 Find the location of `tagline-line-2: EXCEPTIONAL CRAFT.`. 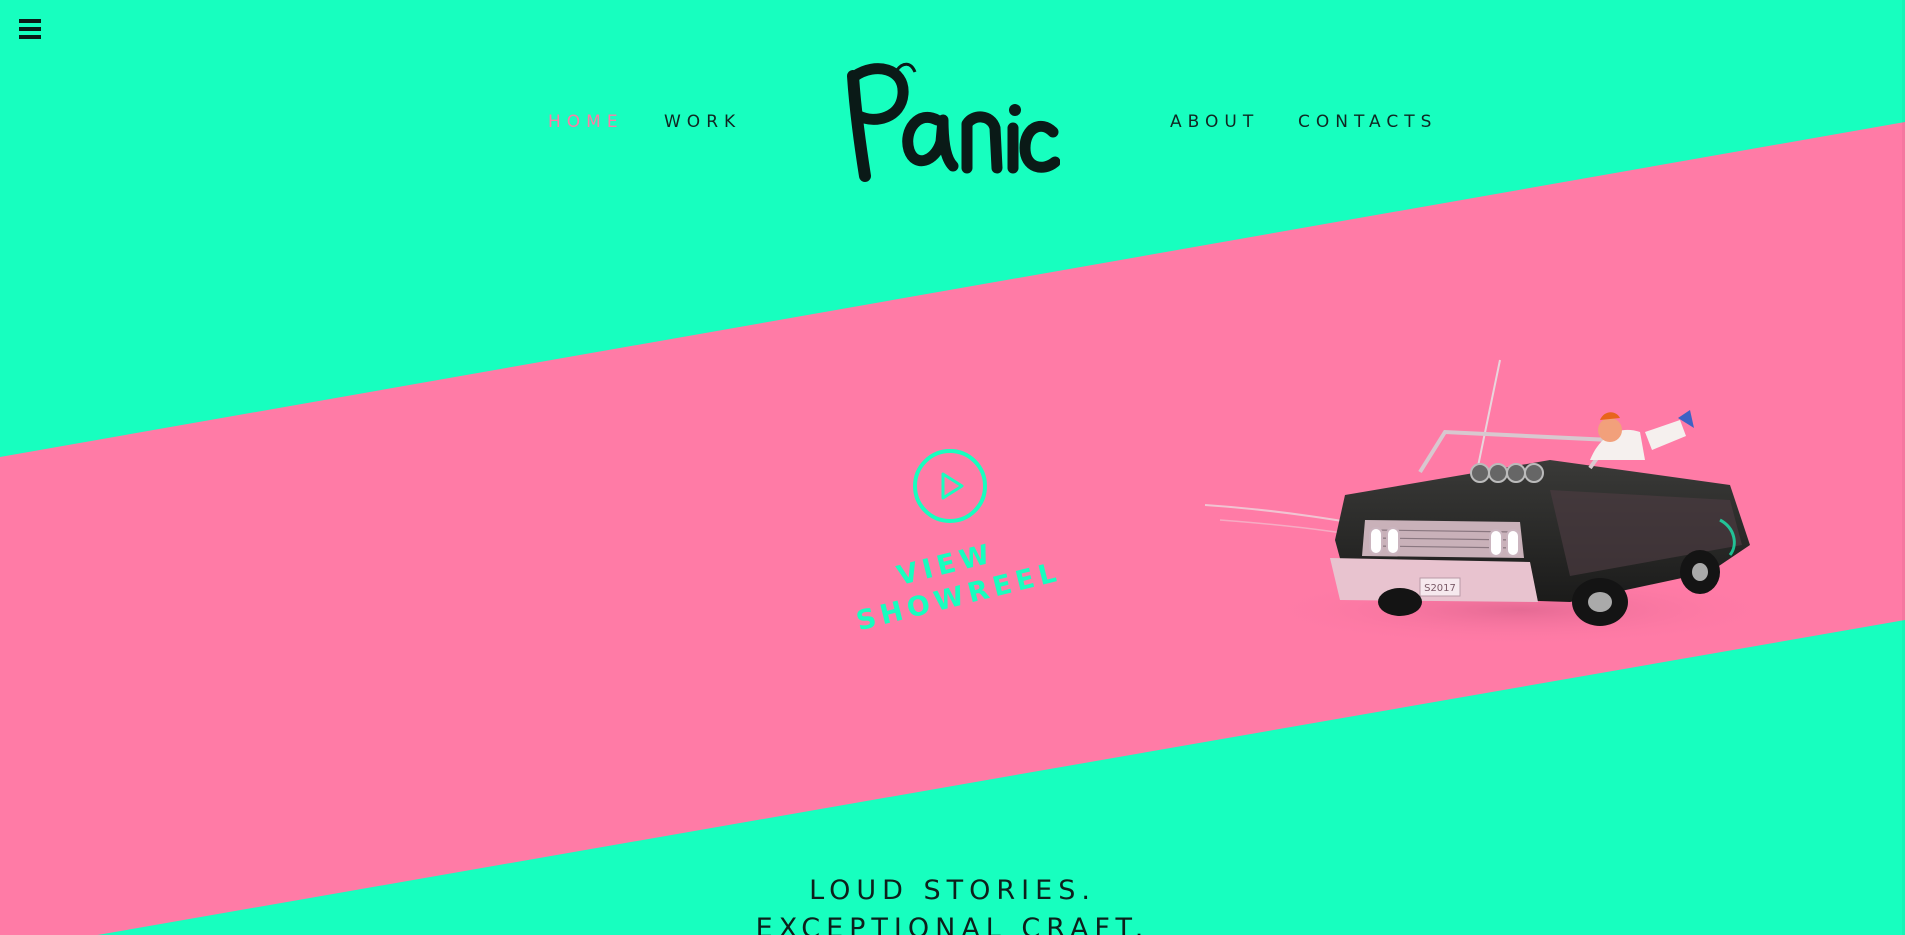

tagline-line-2: EXCEPTIONAL CRAFT. is located at coordinates (952, 924).